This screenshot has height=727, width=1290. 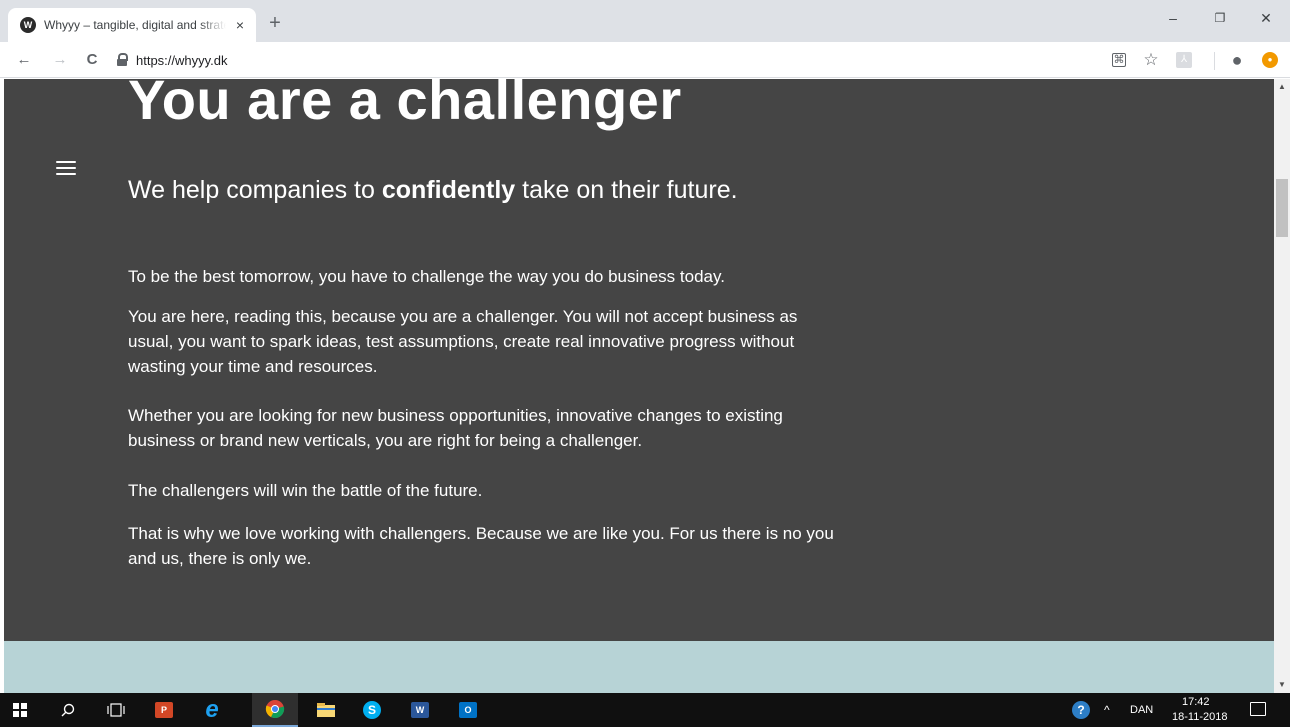 I want to click on scroll-down-arrow-icon: ▼, so click(x=1282, y=685).